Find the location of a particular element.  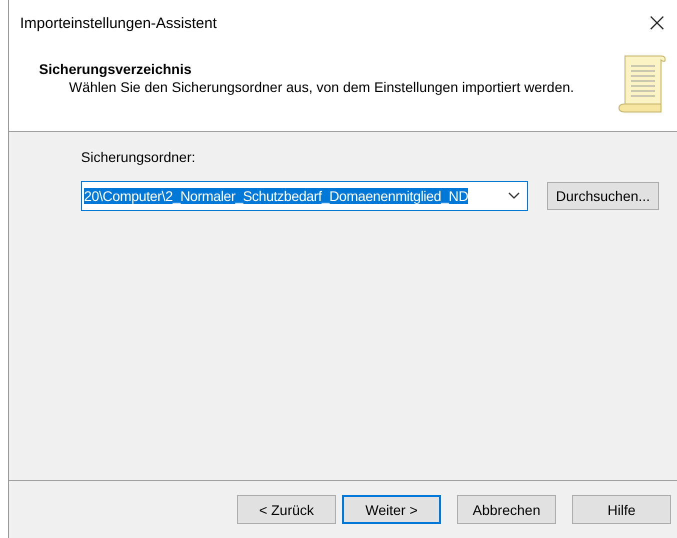

window-title: Importeinstellungen-Assistent is located at coordinates (118, 23).